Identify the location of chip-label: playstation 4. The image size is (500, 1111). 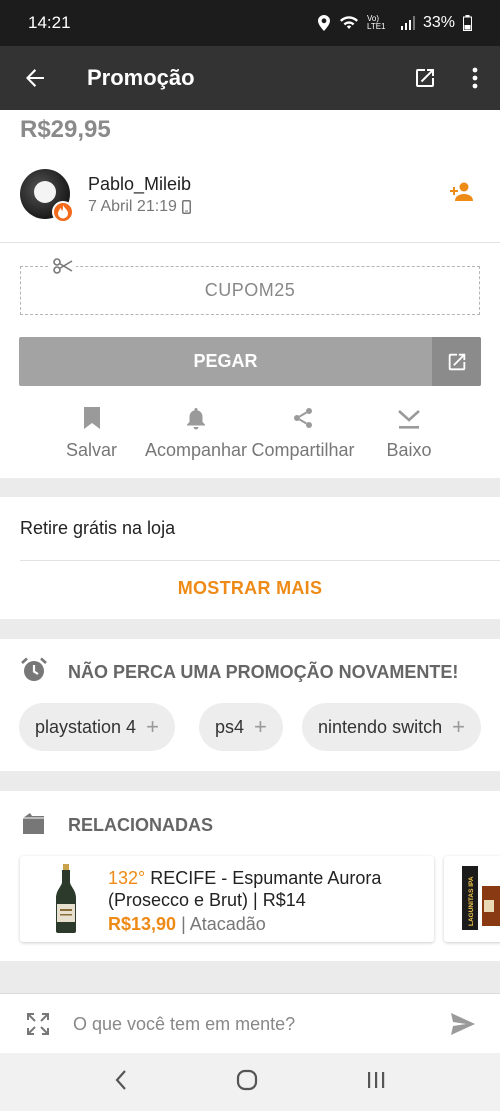
(86, 726).